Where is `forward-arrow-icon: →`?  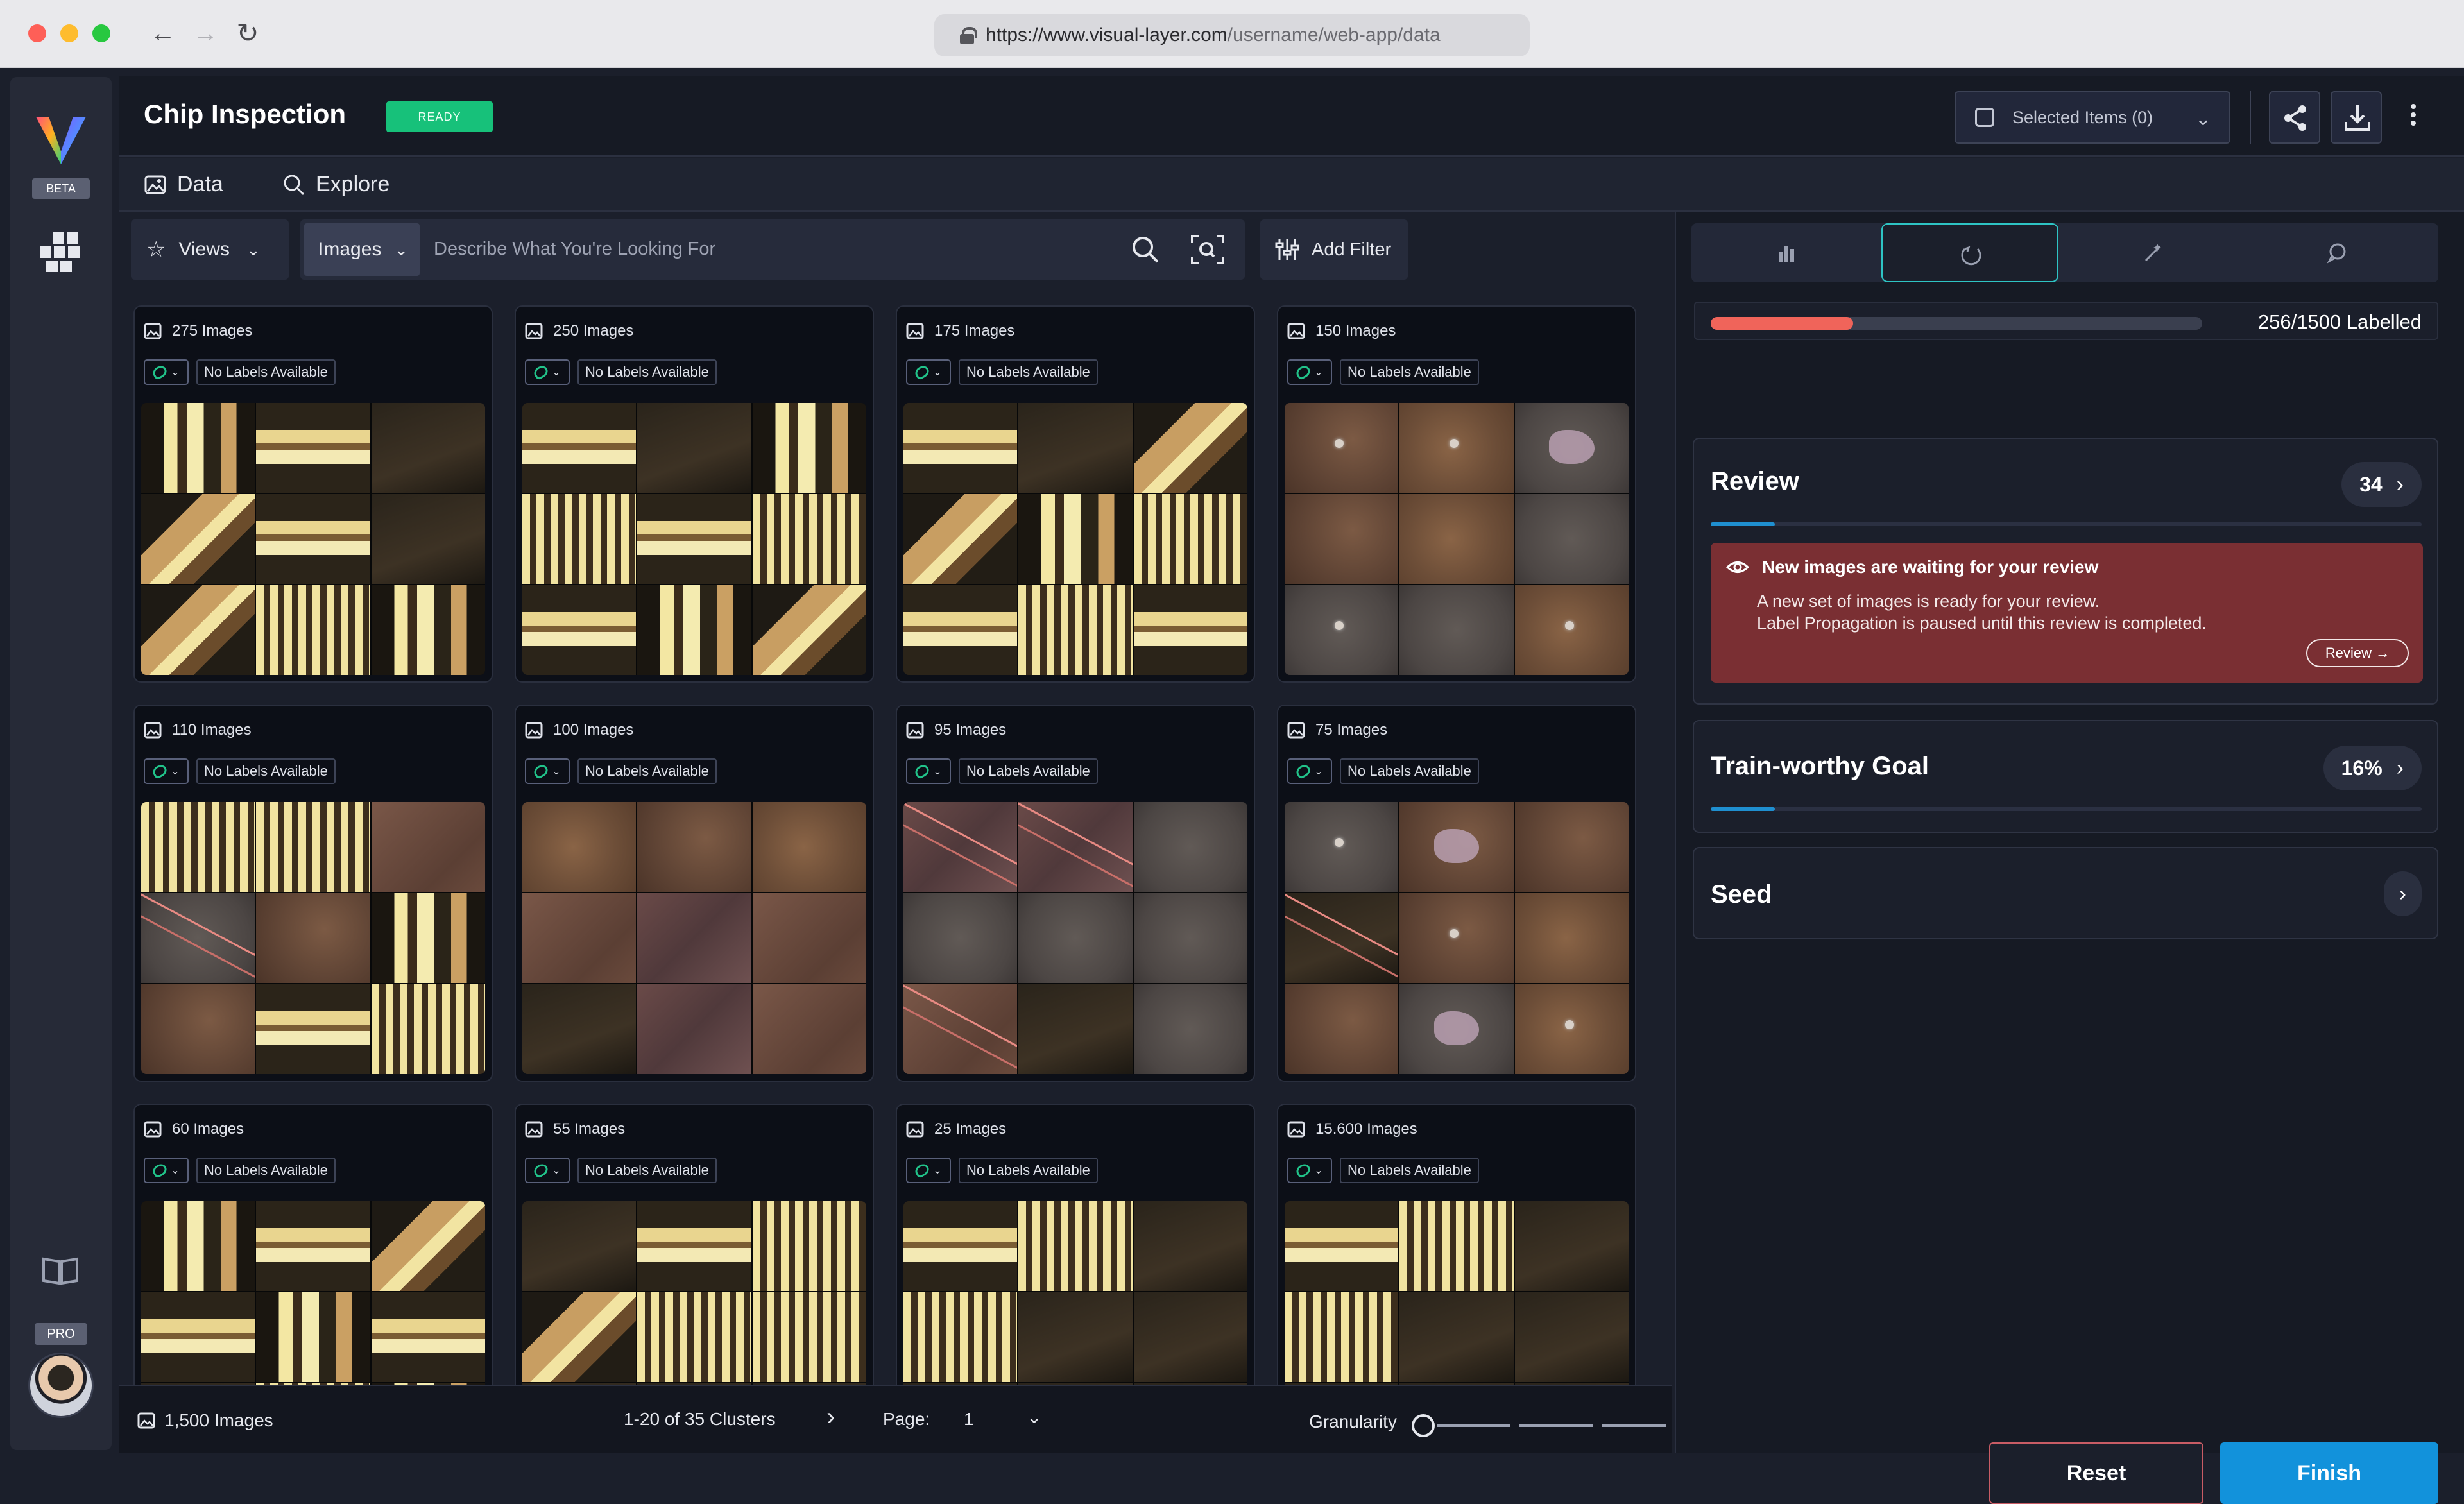 forward-arrow-icon: → is located at coordinates (206, 33).